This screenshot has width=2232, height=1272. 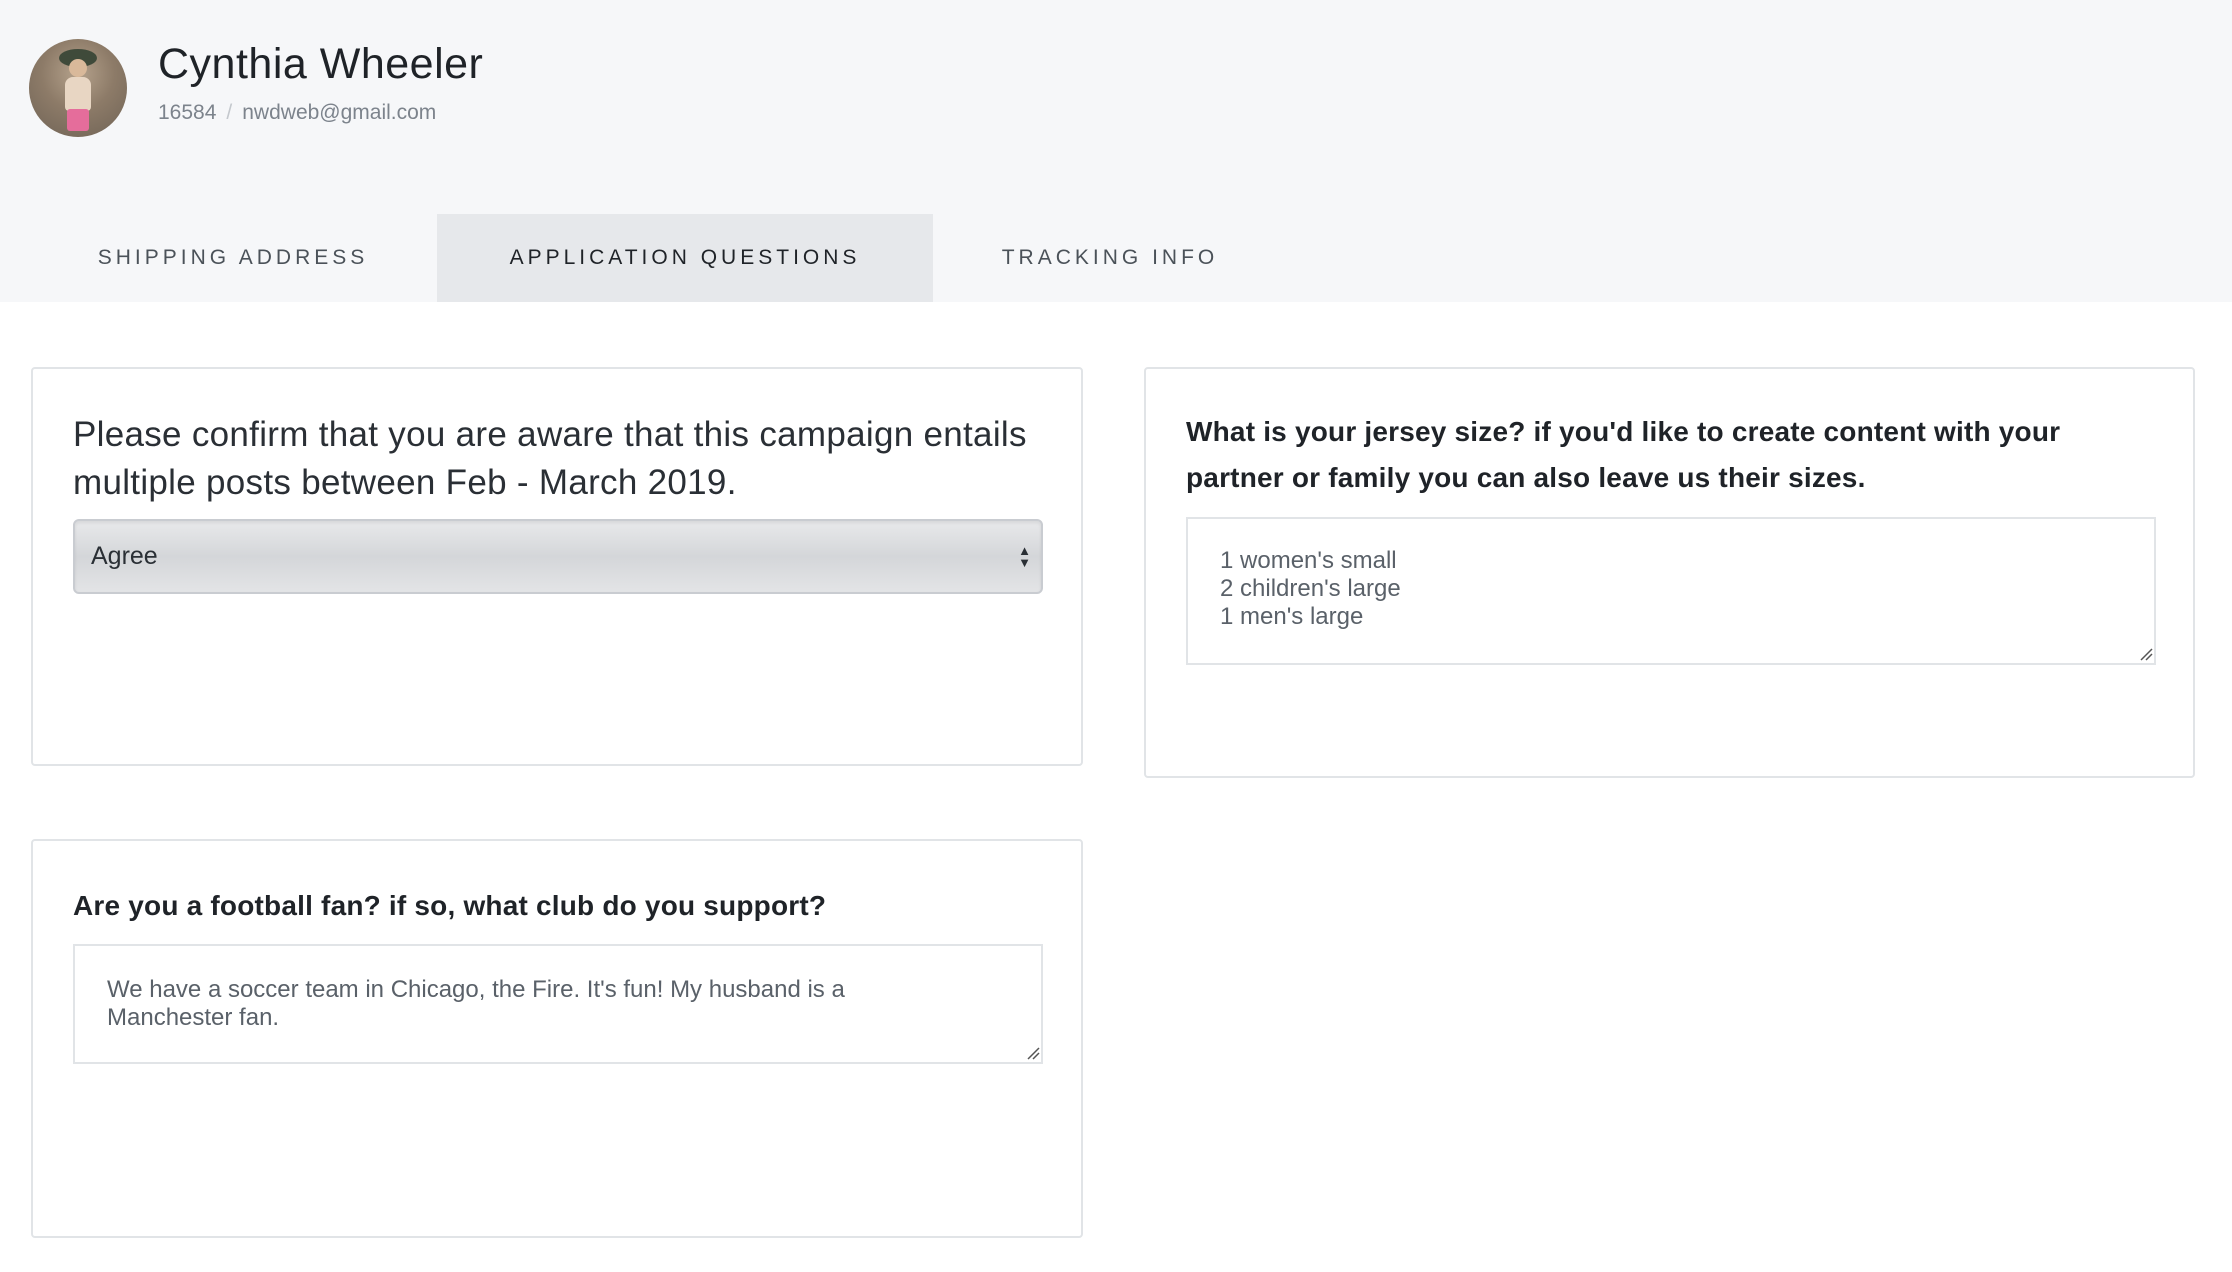 What do you see at coordinates (124, 556) in the screenshot?
I see `select-value: Agree` at bounding box center [124, 556].